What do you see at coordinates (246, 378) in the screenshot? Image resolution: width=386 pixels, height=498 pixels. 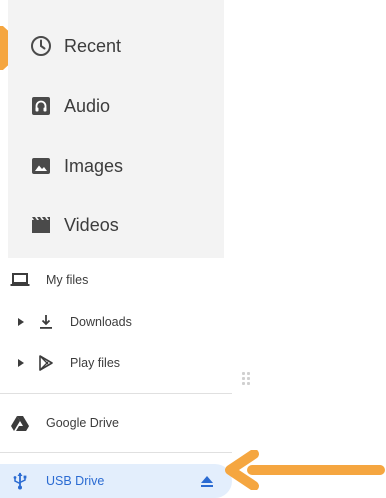 I see `resize-handle` at bounding box center [246, 378].